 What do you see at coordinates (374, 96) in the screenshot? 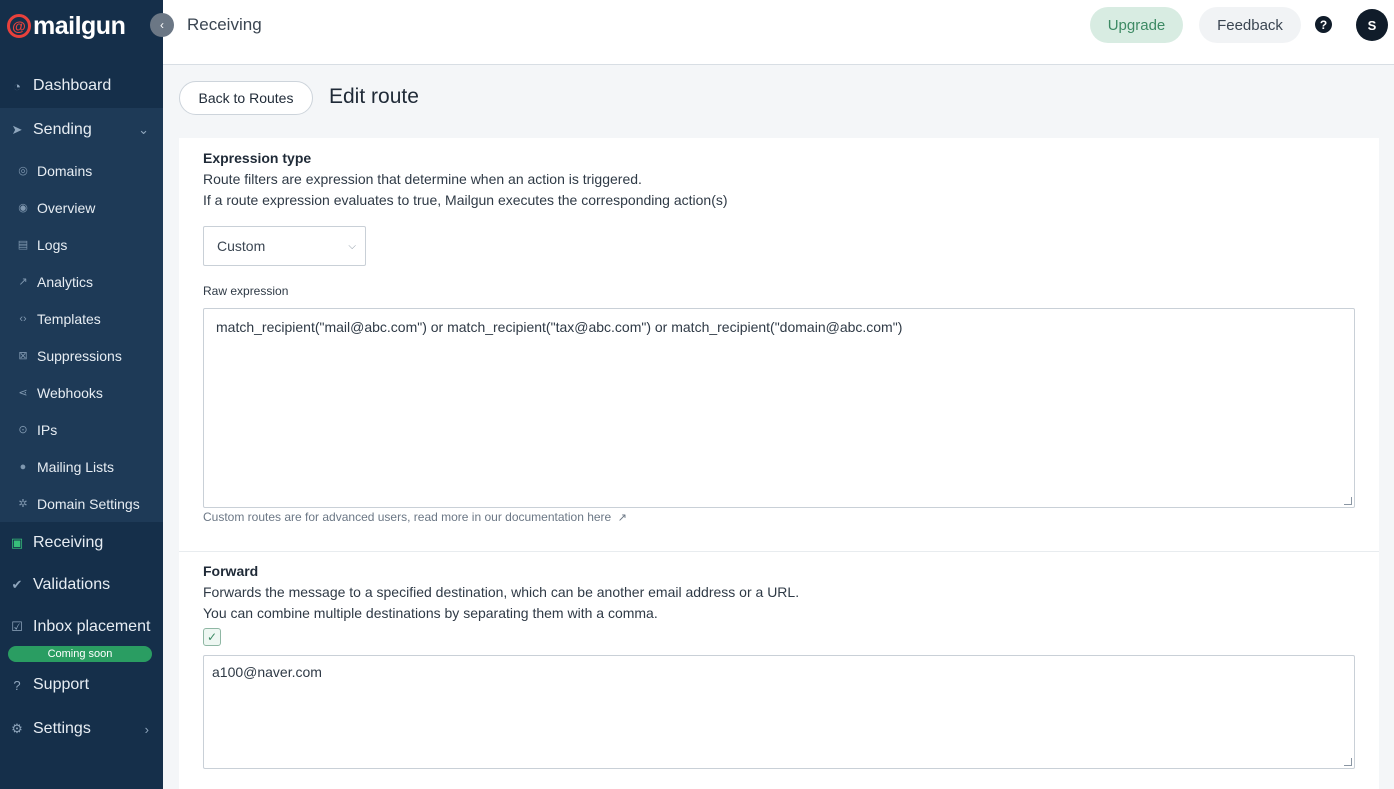
I see `page-title: Edit route` at bounding box center [374, 96].